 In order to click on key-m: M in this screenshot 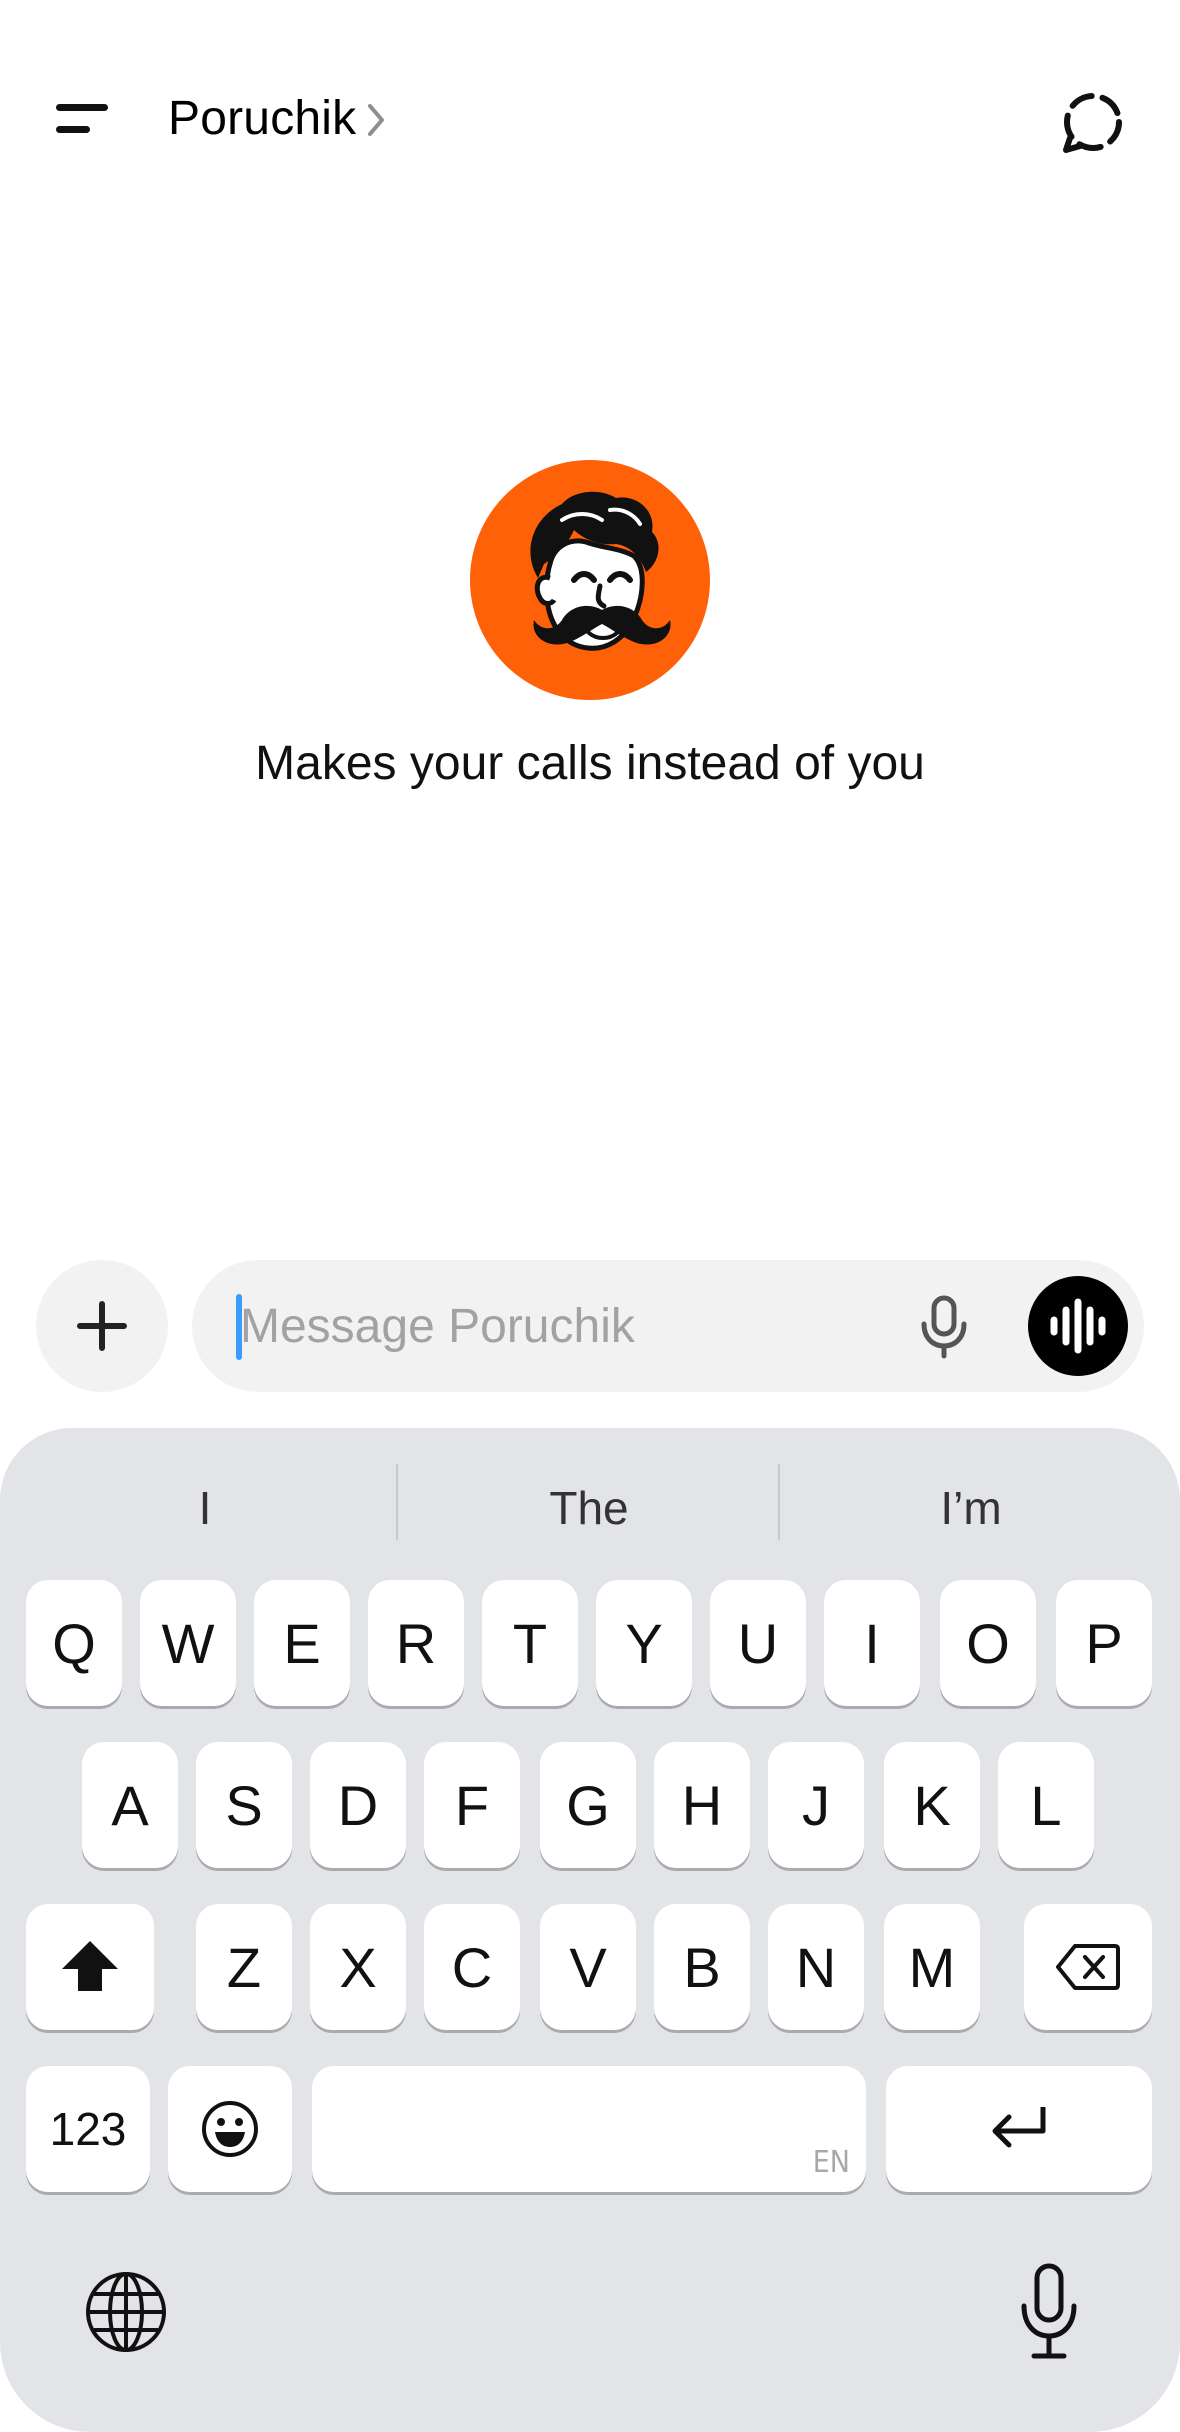, I will do `click(932, 1967)`.